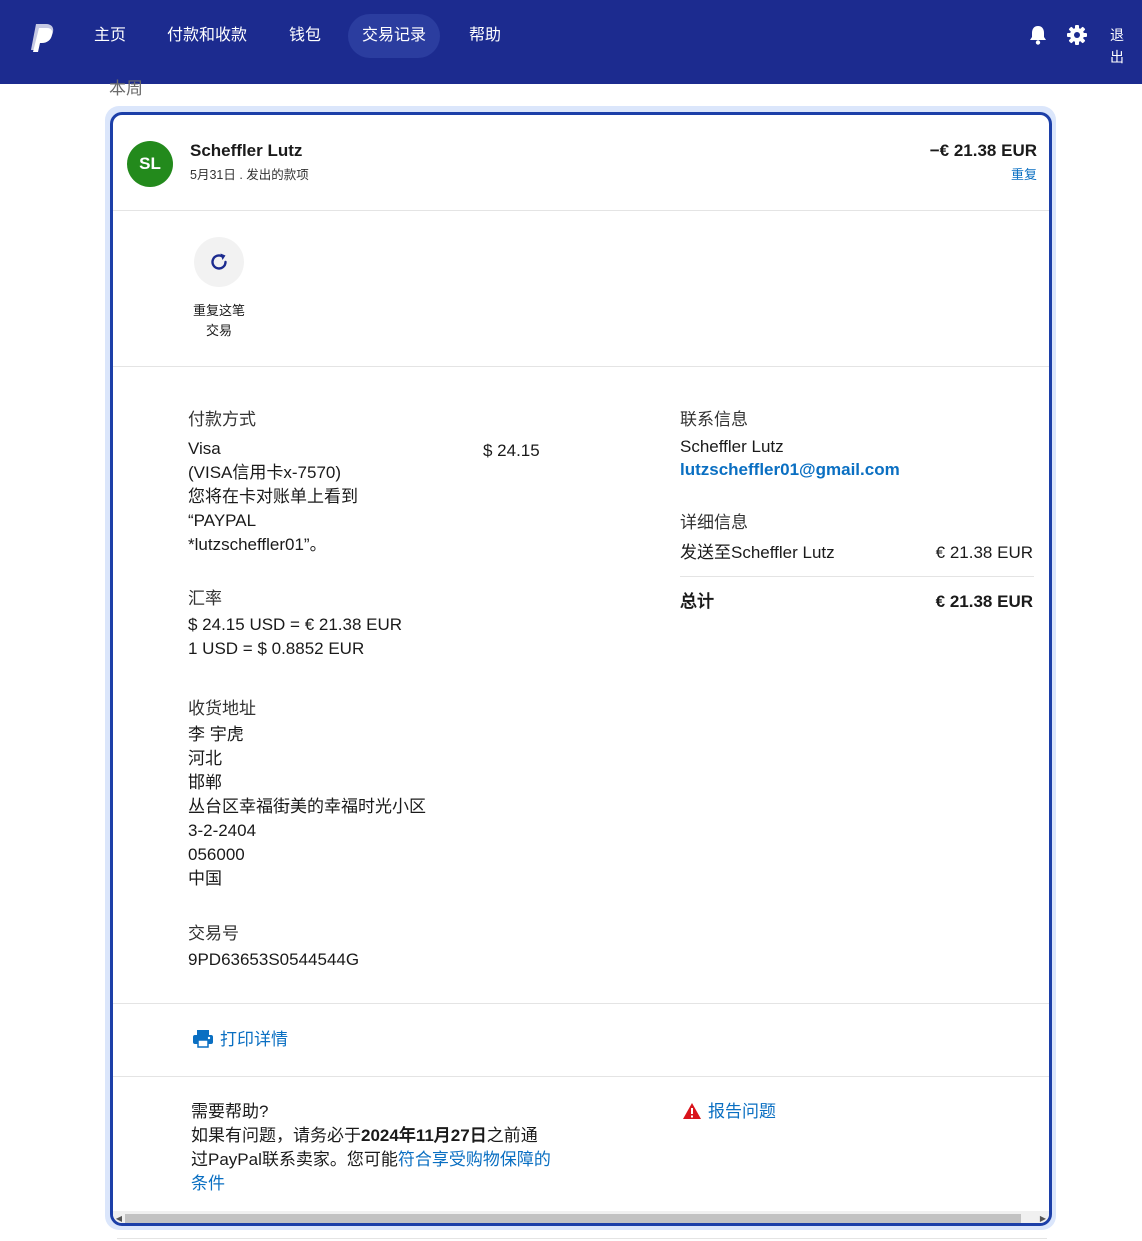  What do you see at coordinates (254, 1039) in the screenshot?
I see `print-details-label: 打印详情` at bounding box center [254, 1039].